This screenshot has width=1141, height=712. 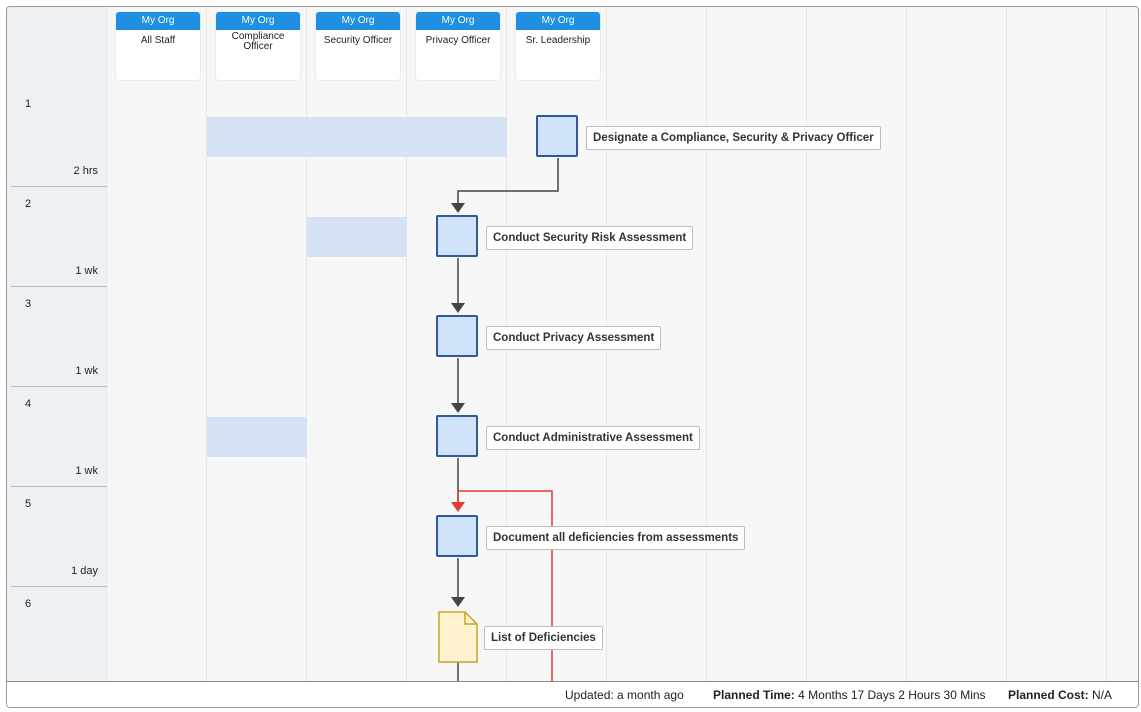 What do you see at coordinates (457, 336) in the screenshot?
I see `task-privacy-assessment` at bounding box center [457, 336].